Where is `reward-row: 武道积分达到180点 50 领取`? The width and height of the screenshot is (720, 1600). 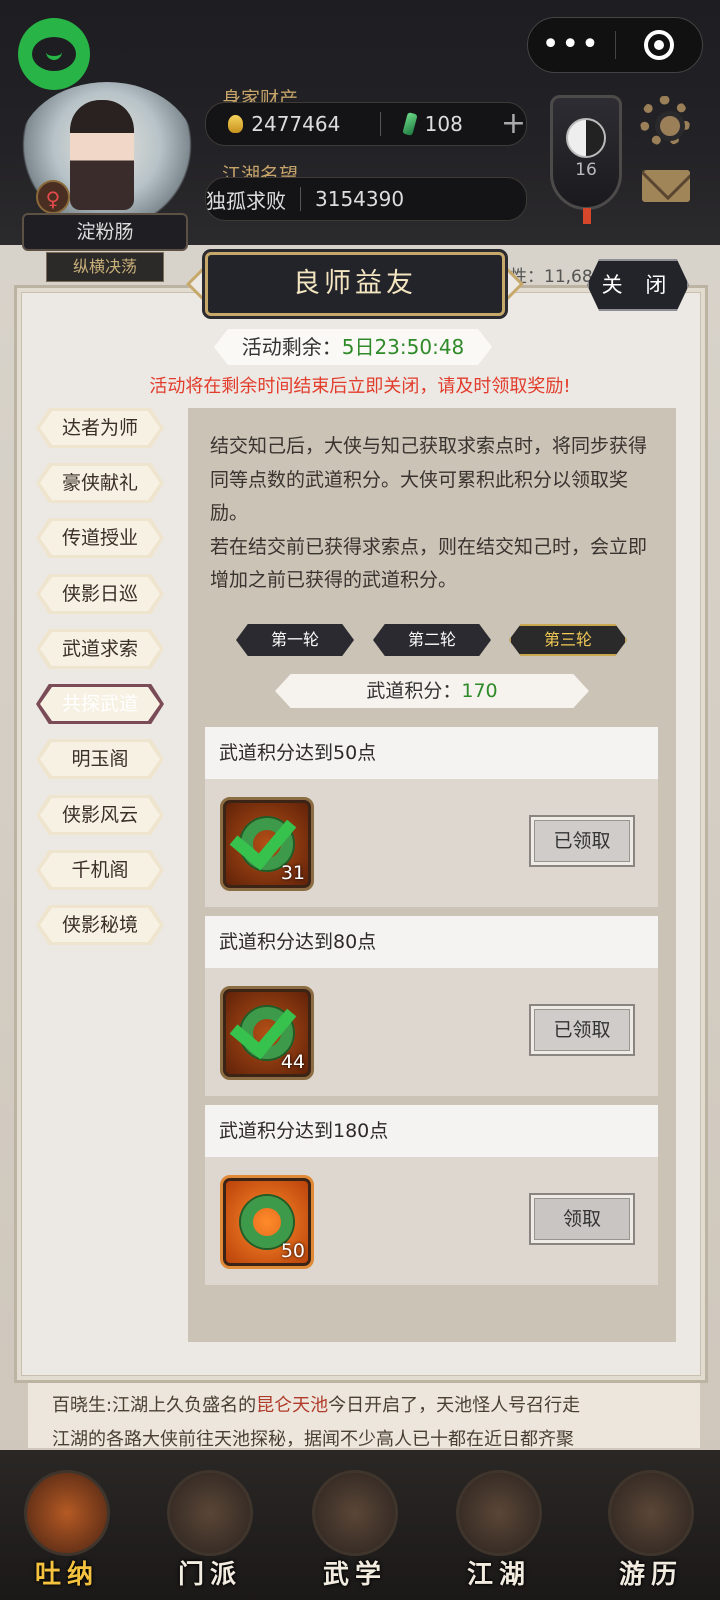 reward-row: 武道积分达到180点 50 领取 is located at coordinates (431, 1195).